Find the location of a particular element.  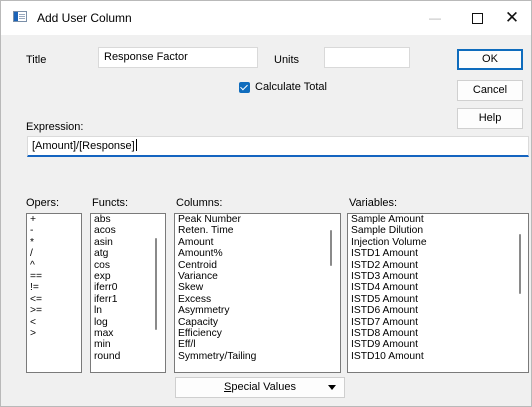

units-field is located at coordinates (367, 57).